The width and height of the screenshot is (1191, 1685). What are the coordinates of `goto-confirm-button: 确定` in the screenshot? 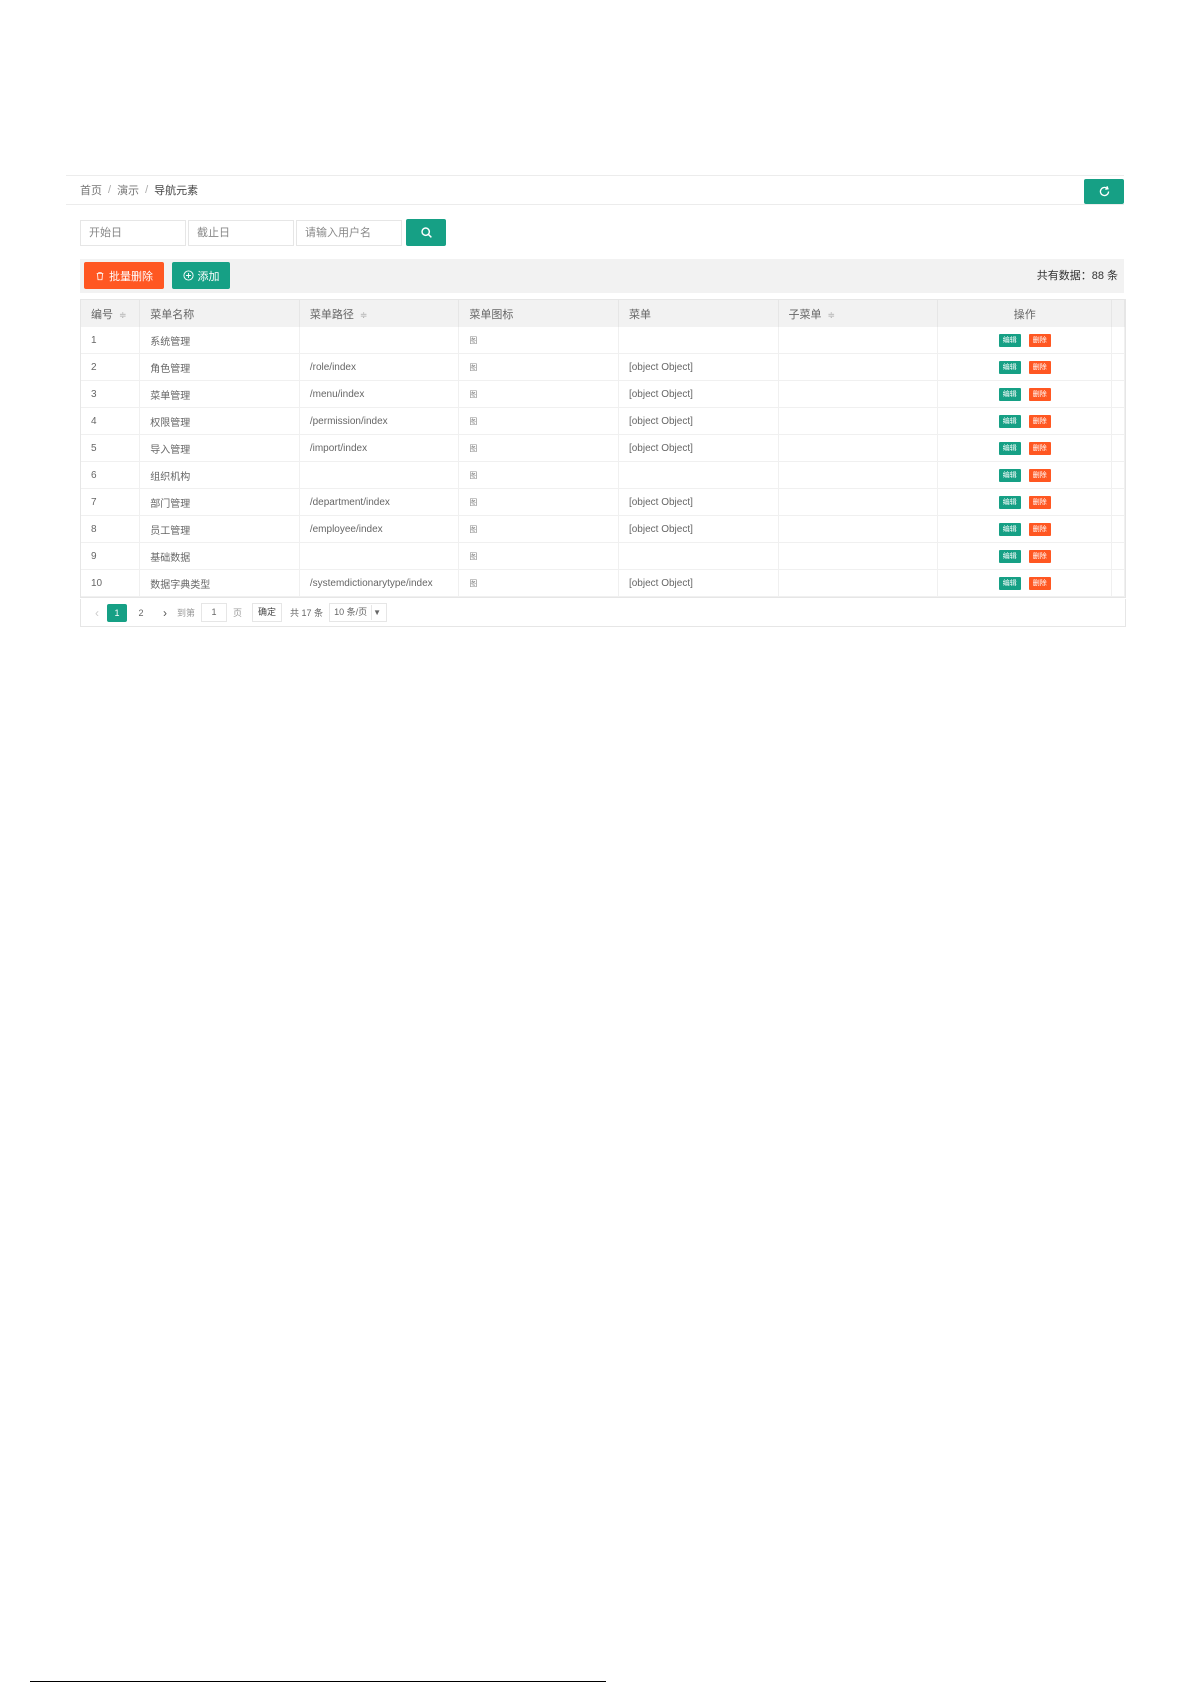 It's located at (267, 612).